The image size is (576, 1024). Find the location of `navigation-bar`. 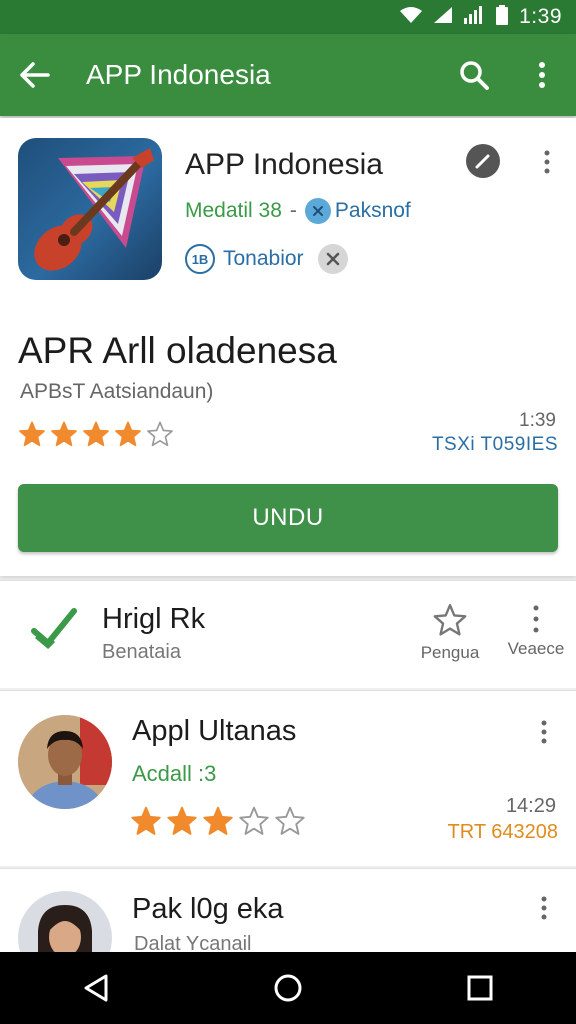

navigation-bar is located at coordinates (288, 988).